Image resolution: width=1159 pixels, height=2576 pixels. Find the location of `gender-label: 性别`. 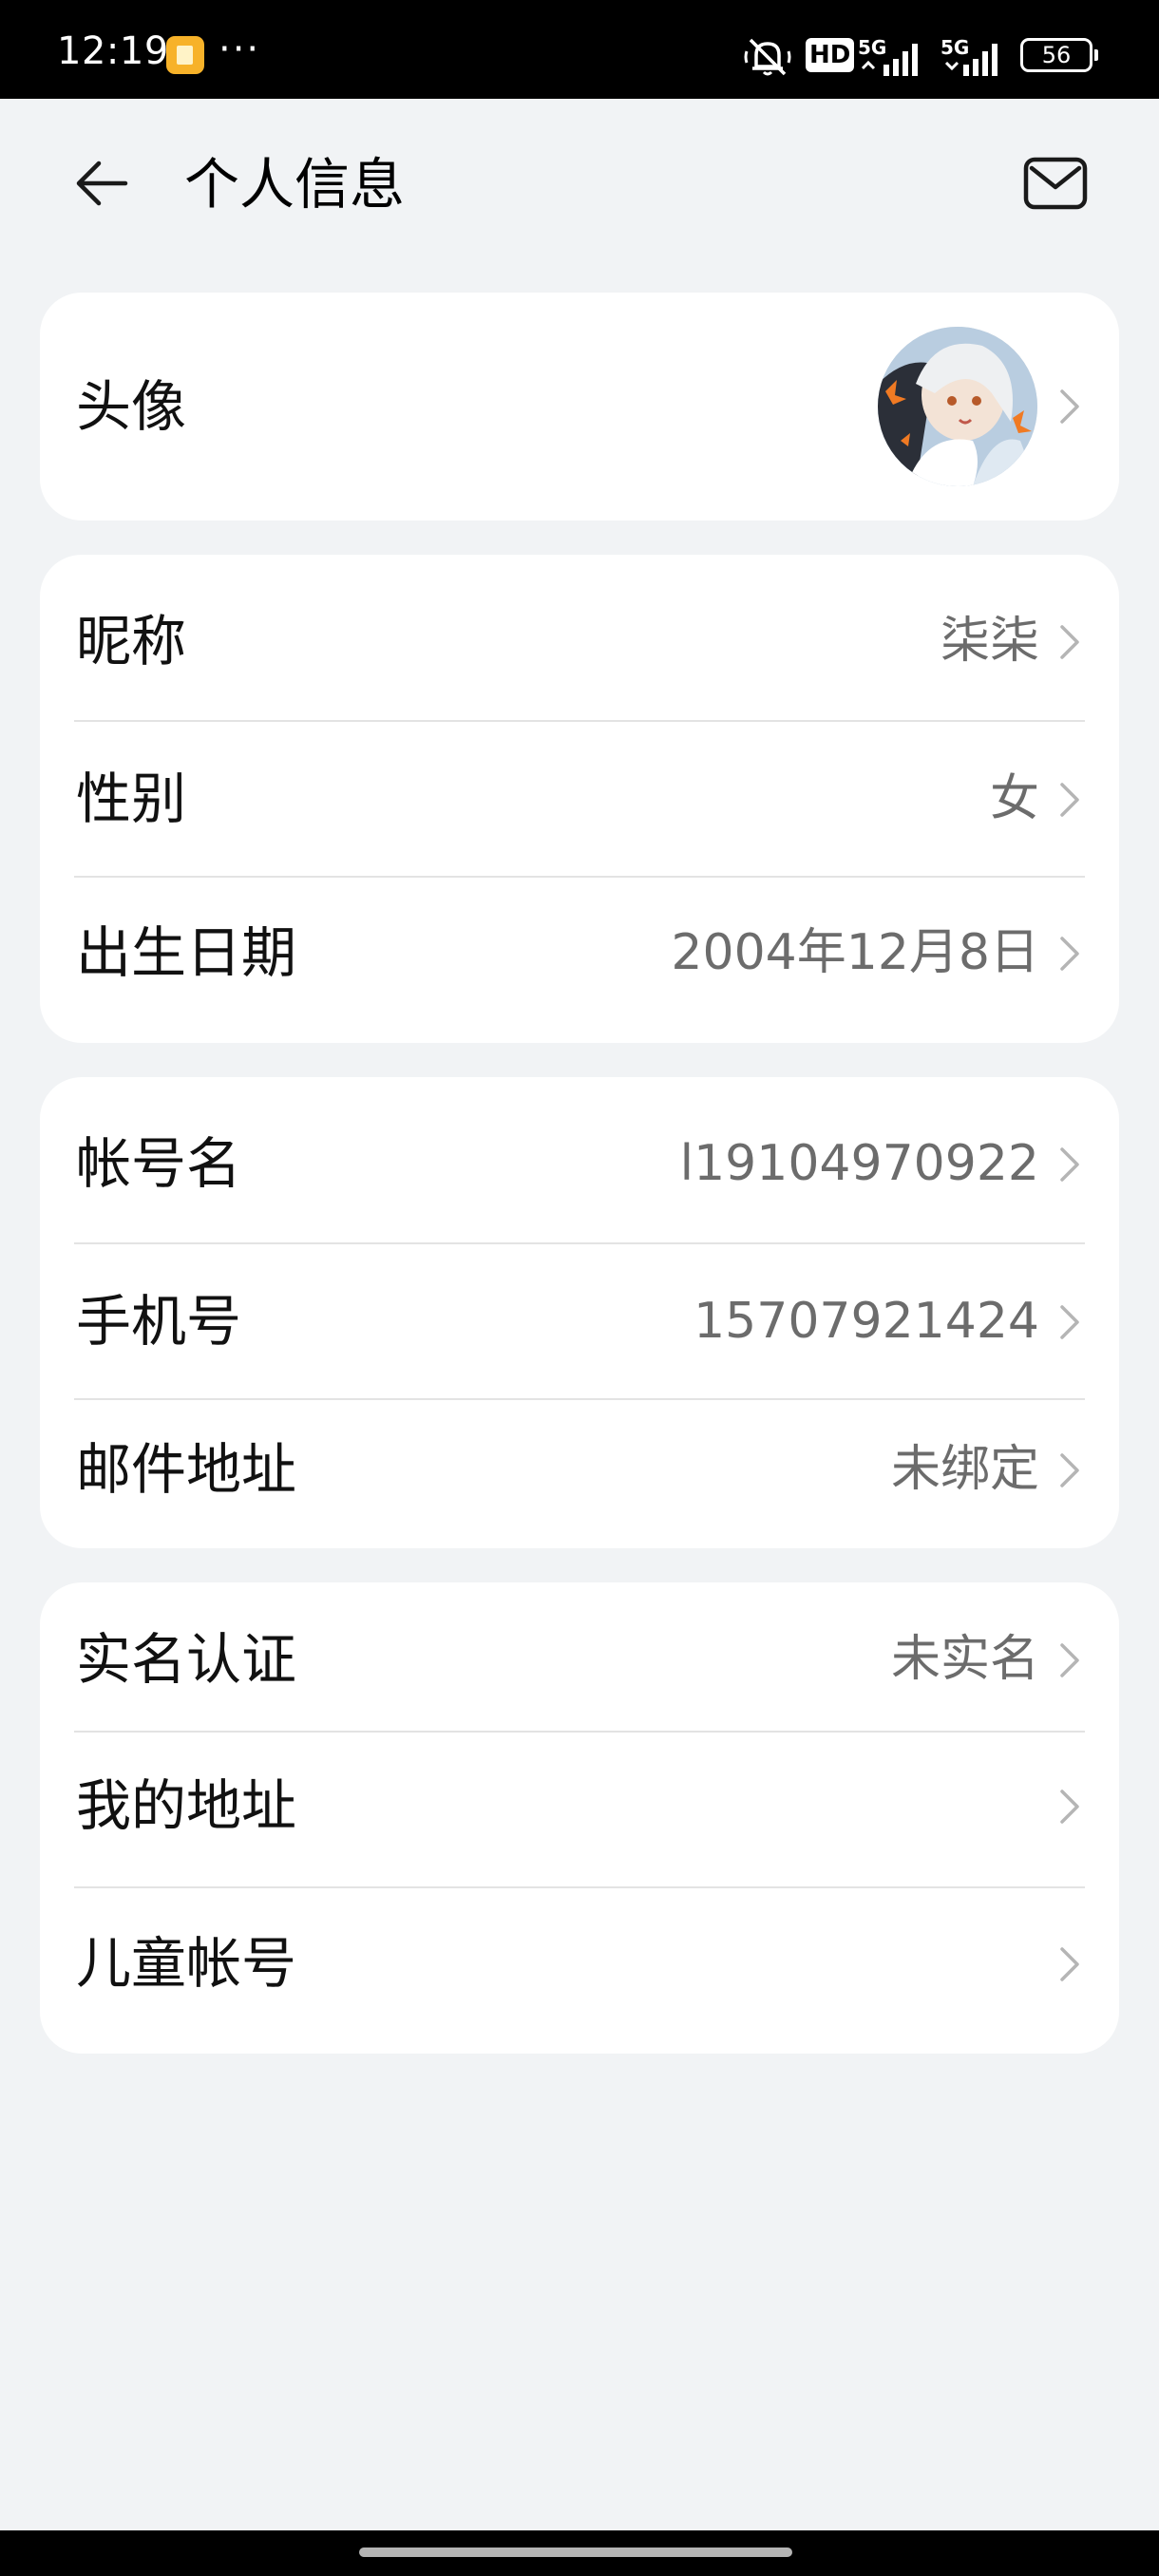

gender-label: 性别 is located at coordinates (131, 799).